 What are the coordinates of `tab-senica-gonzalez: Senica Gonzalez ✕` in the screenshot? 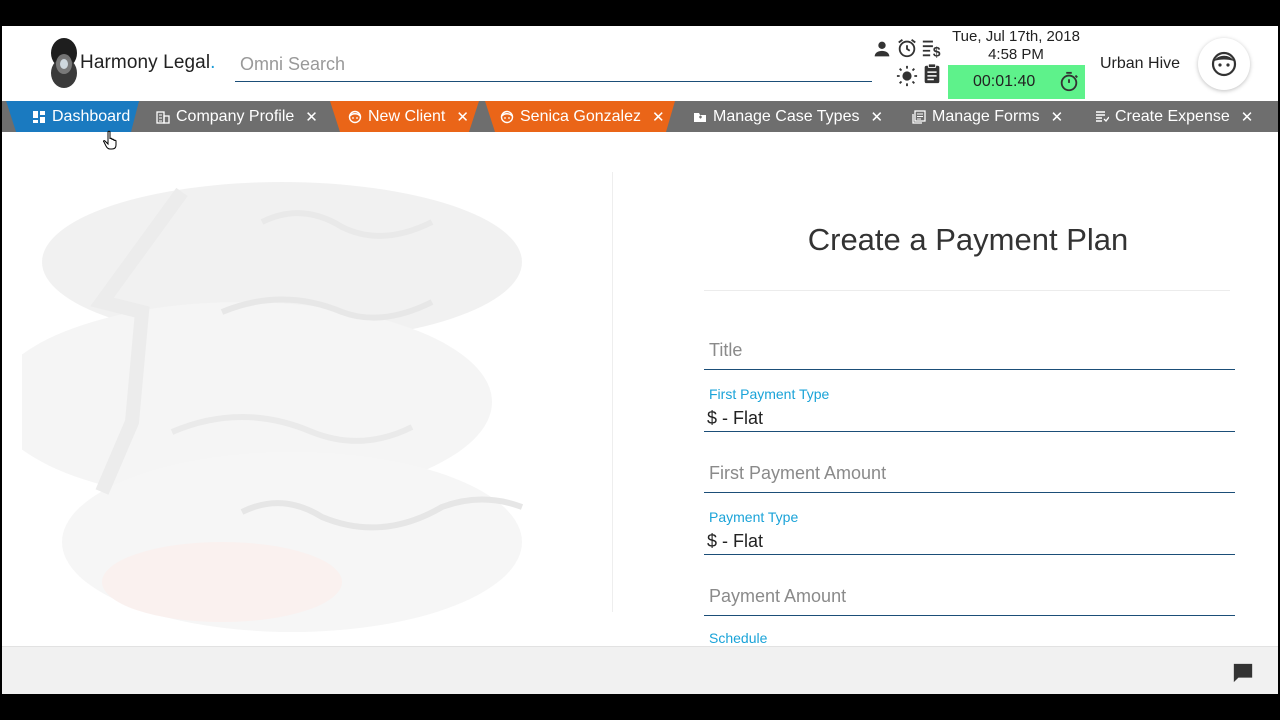 It's located at (570, 116).